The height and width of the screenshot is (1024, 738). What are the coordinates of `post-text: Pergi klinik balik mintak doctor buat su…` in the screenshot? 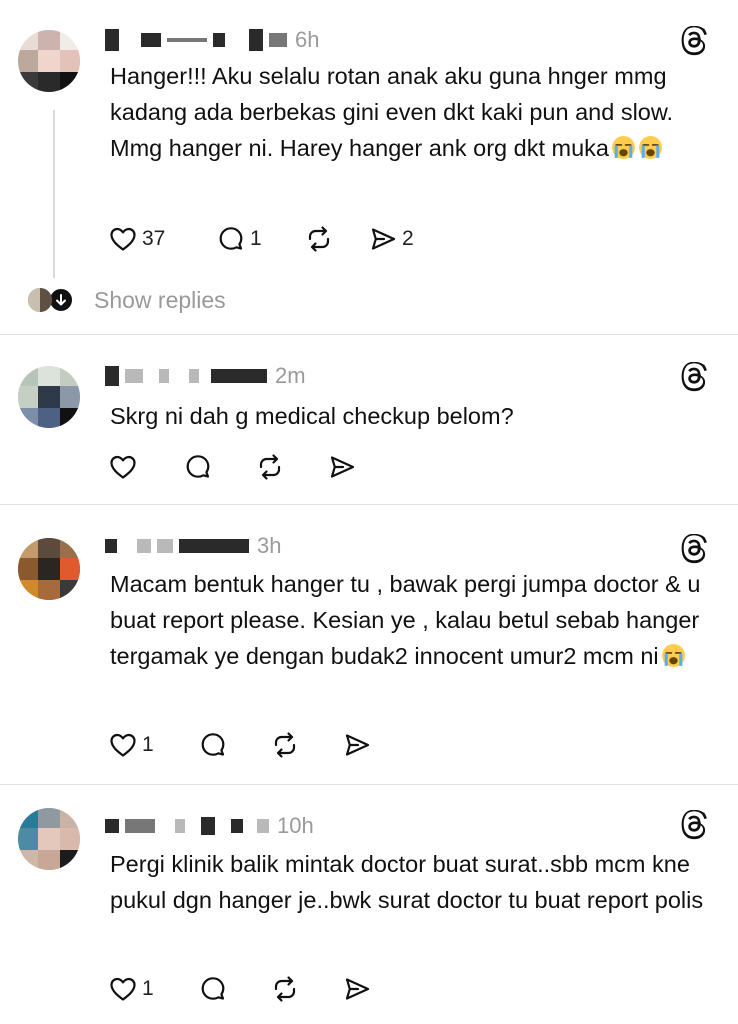 It's located at (407, 882).